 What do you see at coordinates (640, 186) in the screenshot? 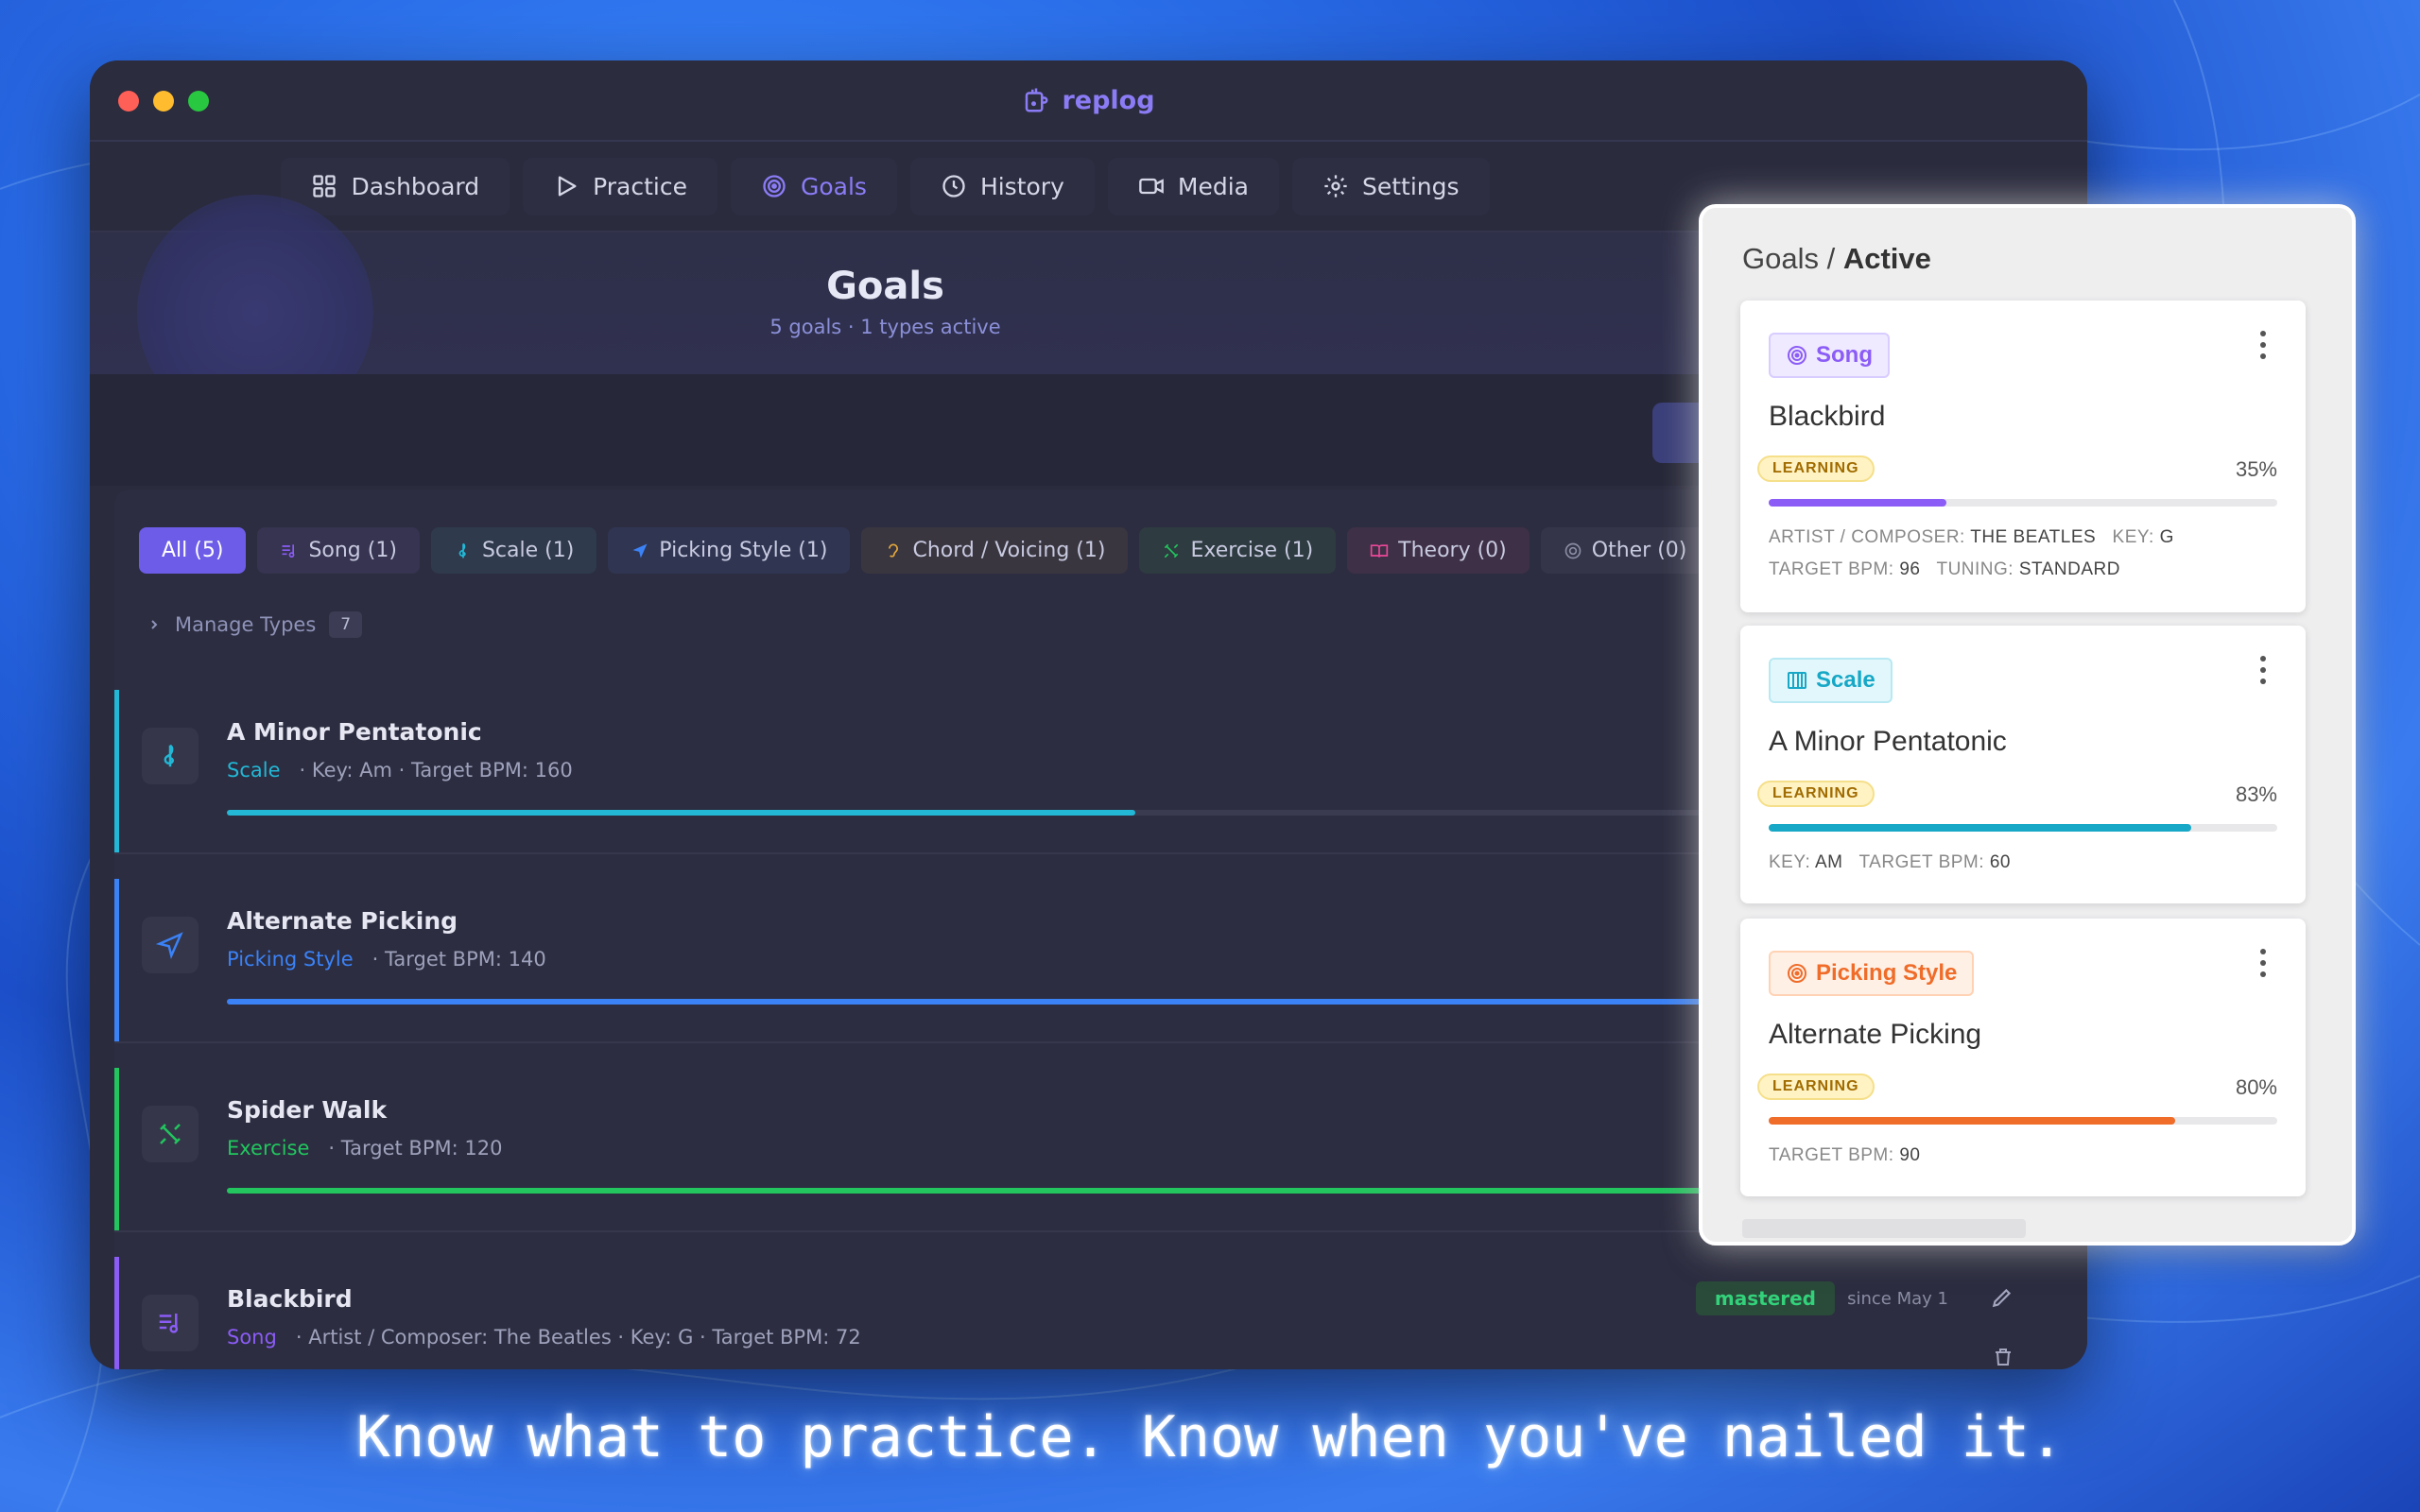
I see `nav-label: Practice` at bounding box center [640, 186].